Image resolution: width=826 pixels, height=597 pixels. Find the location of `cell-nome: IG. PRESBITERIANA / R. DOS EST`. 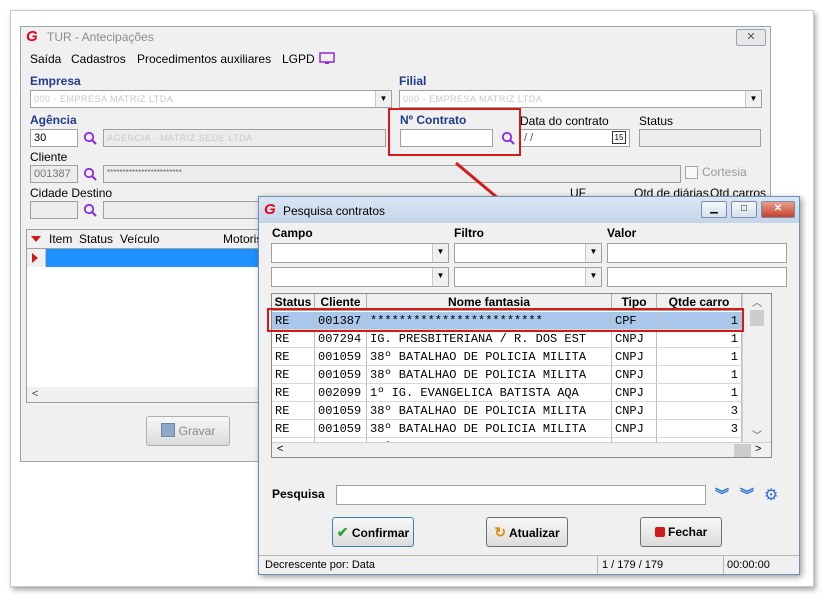

cell-nome: IG. PRESBITERIANA / R. DOS EST is located at coordinates (489, 339).